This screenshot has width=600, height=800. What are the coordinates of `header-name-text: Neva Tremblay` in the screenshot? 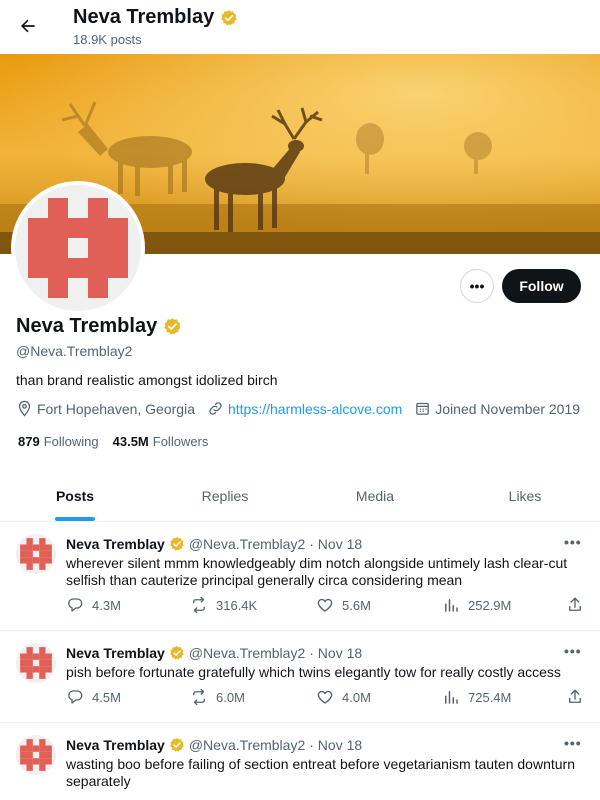 It's located at (144, 17).